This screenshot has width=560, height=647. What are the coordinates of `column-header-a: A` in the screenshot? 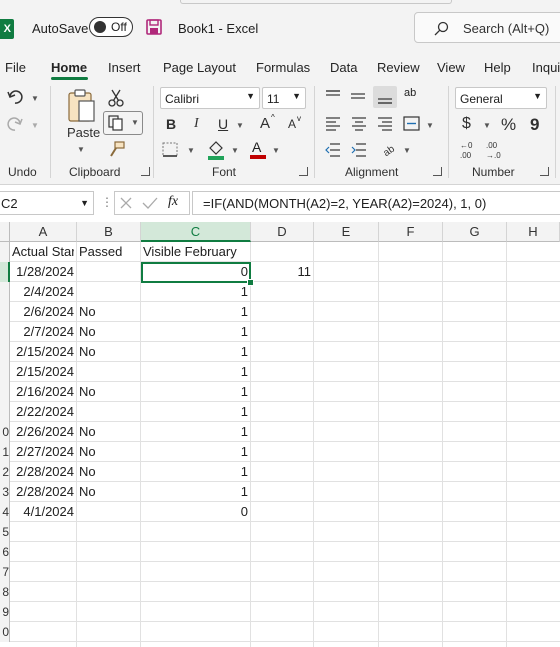 It's located at (43, 232).